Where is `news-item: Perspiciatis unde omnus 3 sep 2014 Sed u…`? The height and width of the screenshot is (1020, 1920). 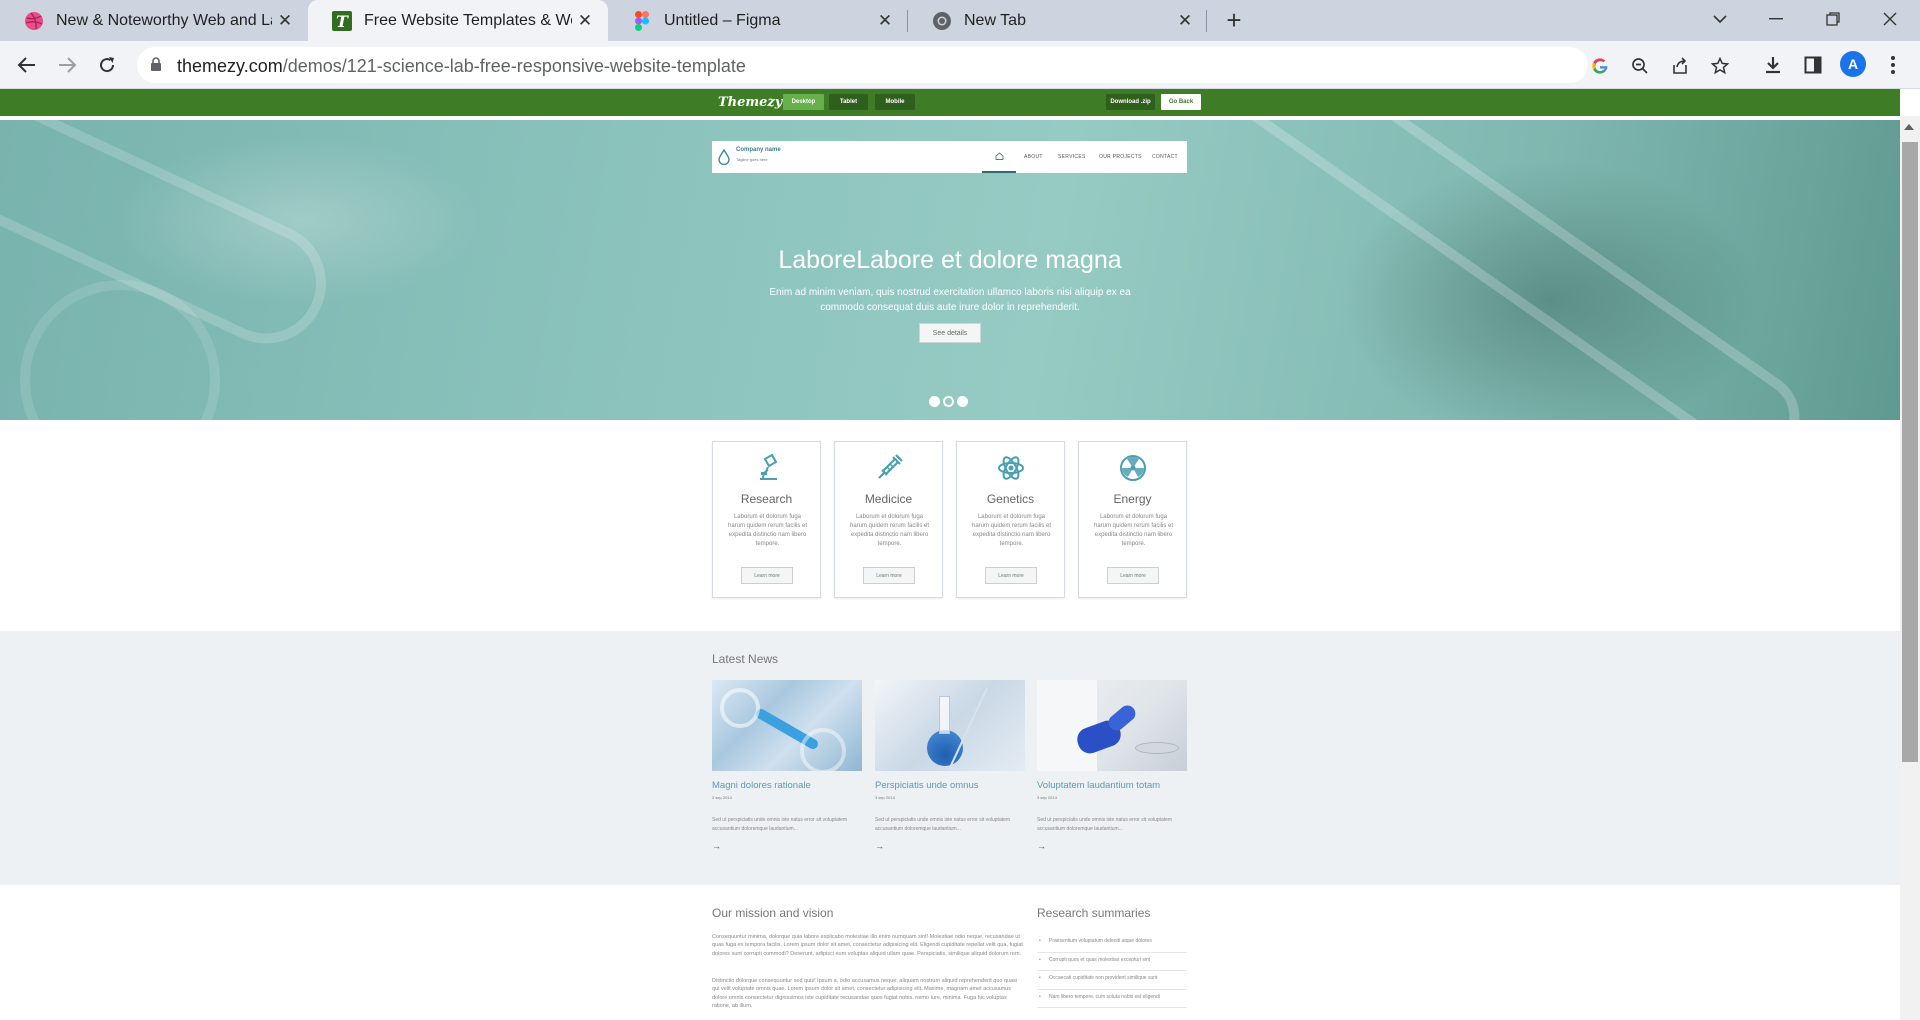
news-item: Perspiciatis unde omnus 3 sep 2014 Sed u… is located at coordinates (950, 765).